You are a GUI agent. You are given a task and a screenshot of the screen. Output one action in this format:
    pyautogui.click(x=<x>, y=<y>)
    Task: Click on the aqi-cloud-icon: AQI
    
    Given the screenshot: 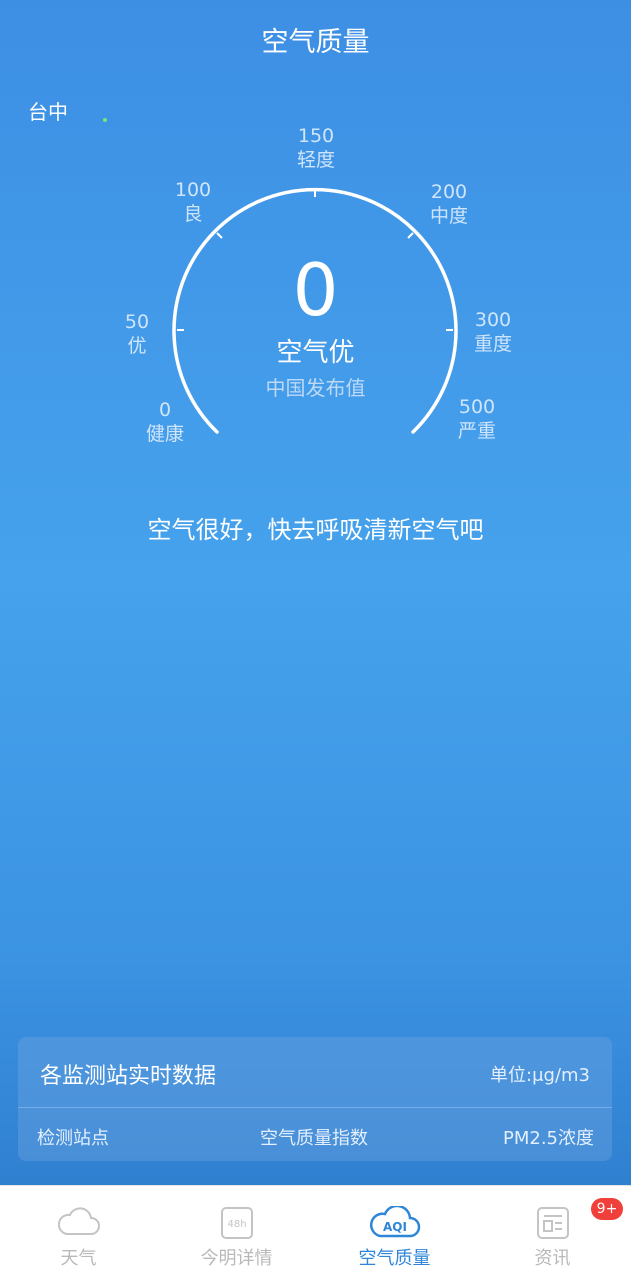 What is the action you would take?
    pyautogui.click(x=395, y=1224)
    